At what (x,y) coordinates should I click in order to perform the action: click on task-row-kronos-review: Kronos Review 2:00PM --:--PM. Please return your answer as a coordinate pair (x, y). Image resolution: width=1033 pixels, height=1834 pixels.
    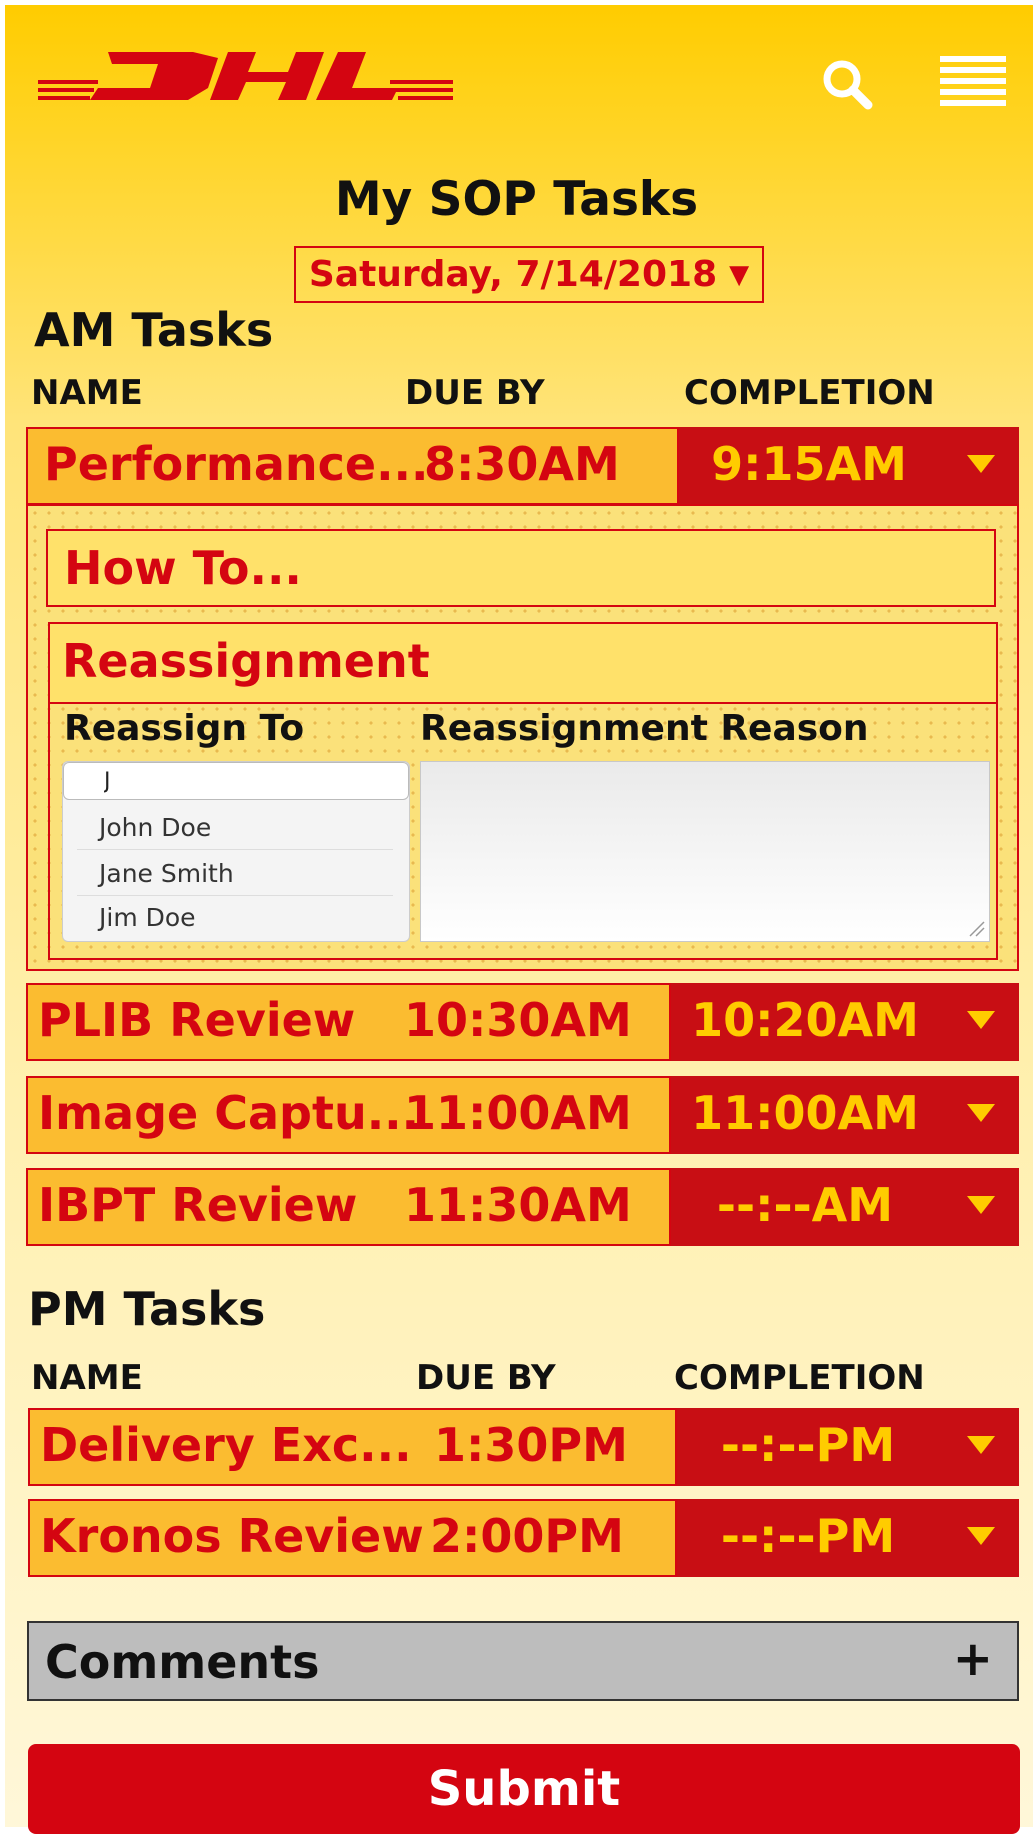
    Looking at the image, I should click on (523, 1538).